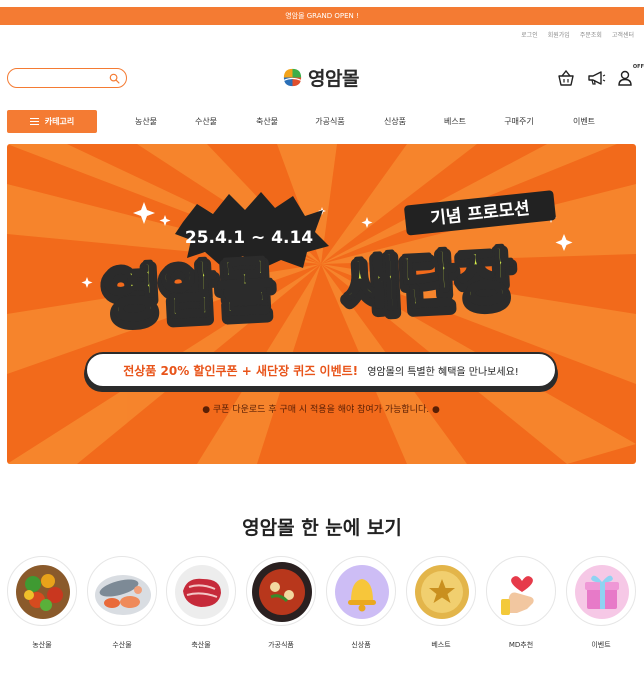  What do you see at coordinates (529, 34) in the screenshot?
I see `login-link: 로그인` at bounding box center [529, 34].